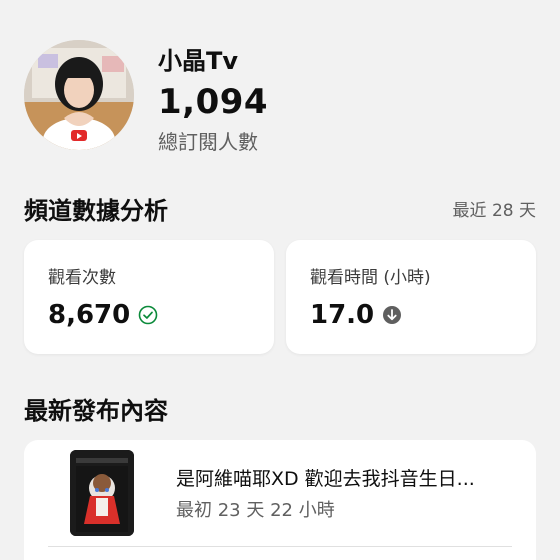 The width and height of the screenshot is (560, 560). I want to click on metric-label: 觀看次數, so click(82, 278).